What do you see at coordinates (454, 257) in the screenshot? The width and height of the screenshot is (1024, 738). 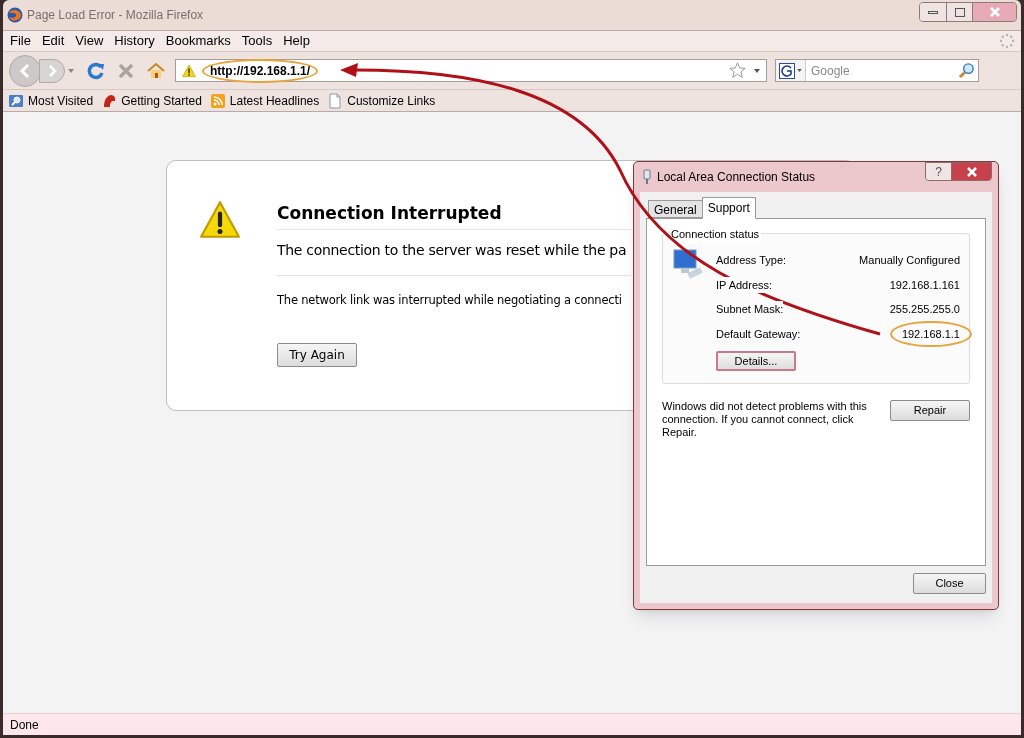 I see `error-description: The connection to the server was reset while the pa` at bounding box center [454, 257].